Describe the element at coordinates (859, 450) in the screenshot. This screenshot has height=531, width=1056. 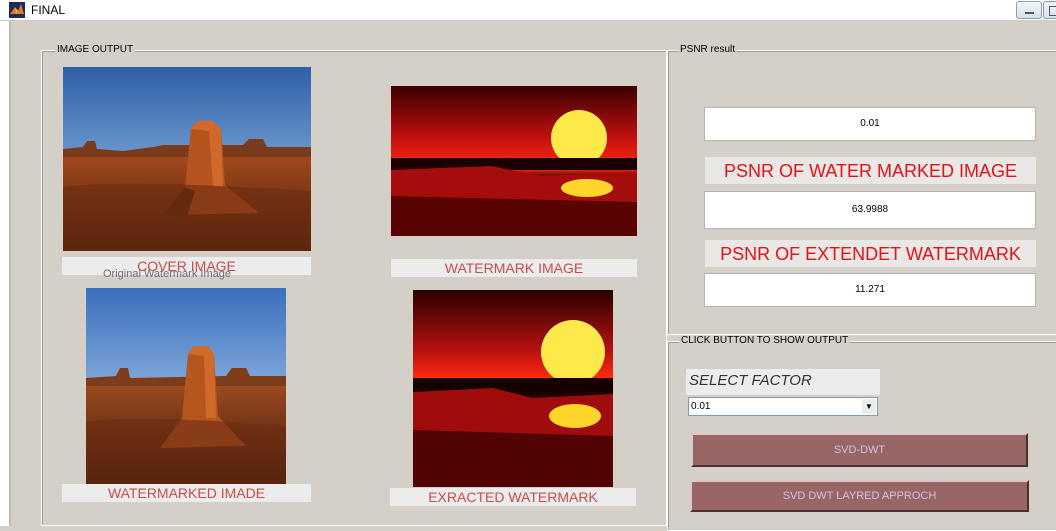
I see `svd-dwt-button: SVD-DWT` at that location.